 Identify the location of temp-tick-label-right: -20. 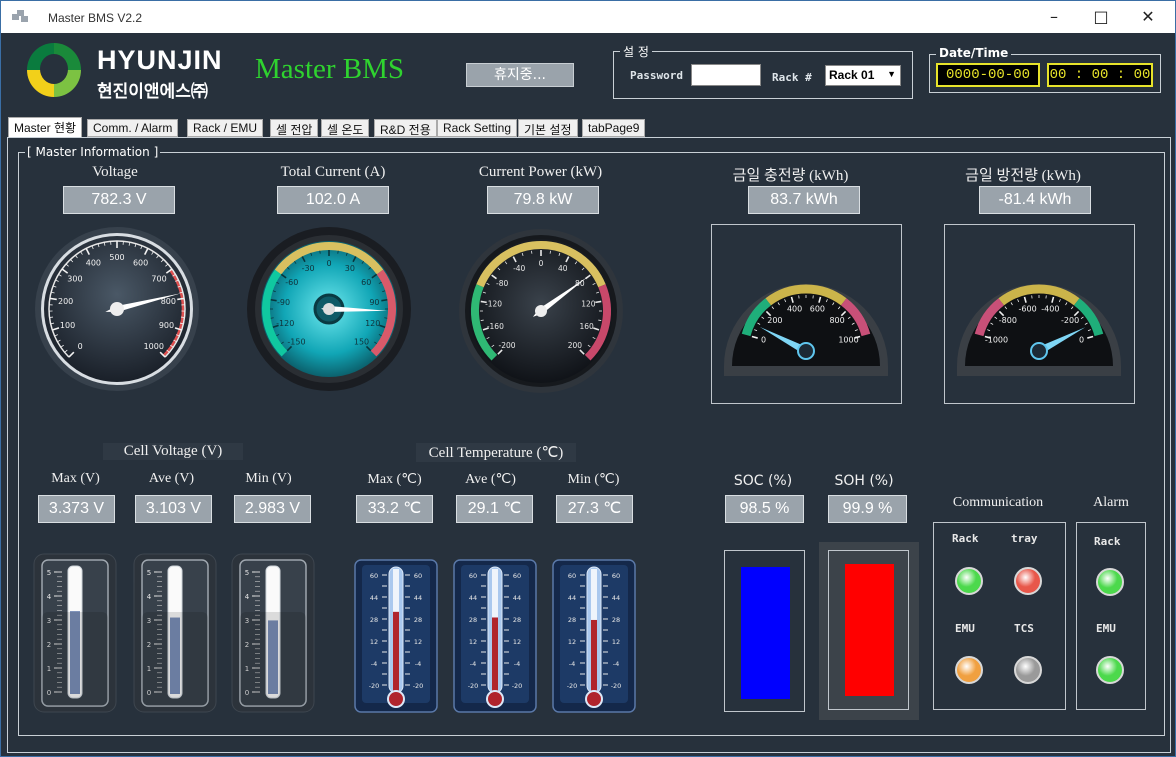
(517, 686).